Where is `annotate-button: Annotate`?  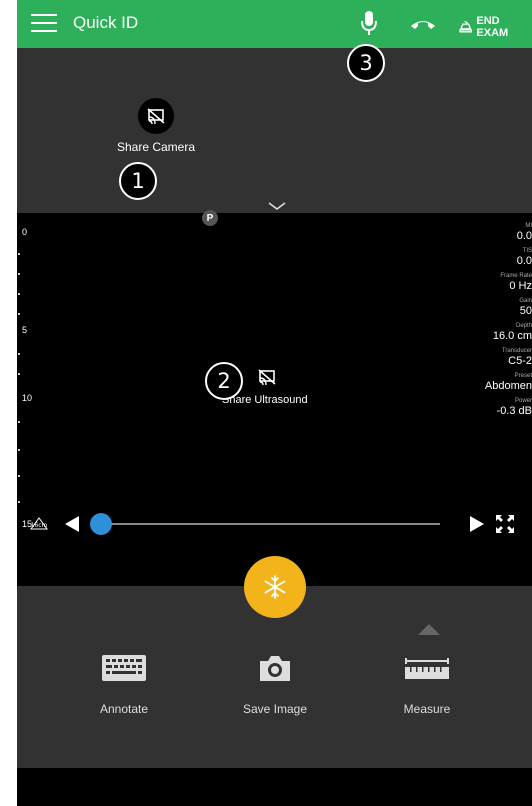
annotate-button: Annotate is located at coordinates (124, 683).